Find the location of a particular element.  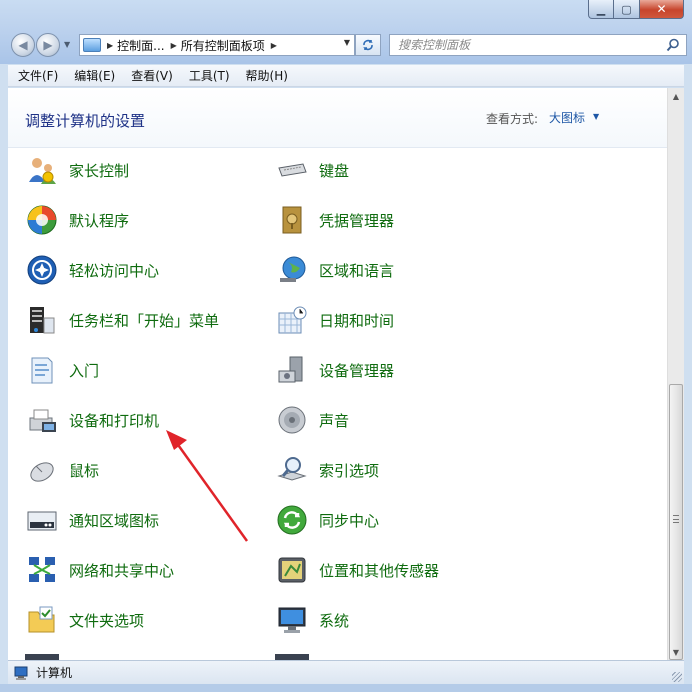

item-label: 通知区域图标 is located at coordinates (114, 520).